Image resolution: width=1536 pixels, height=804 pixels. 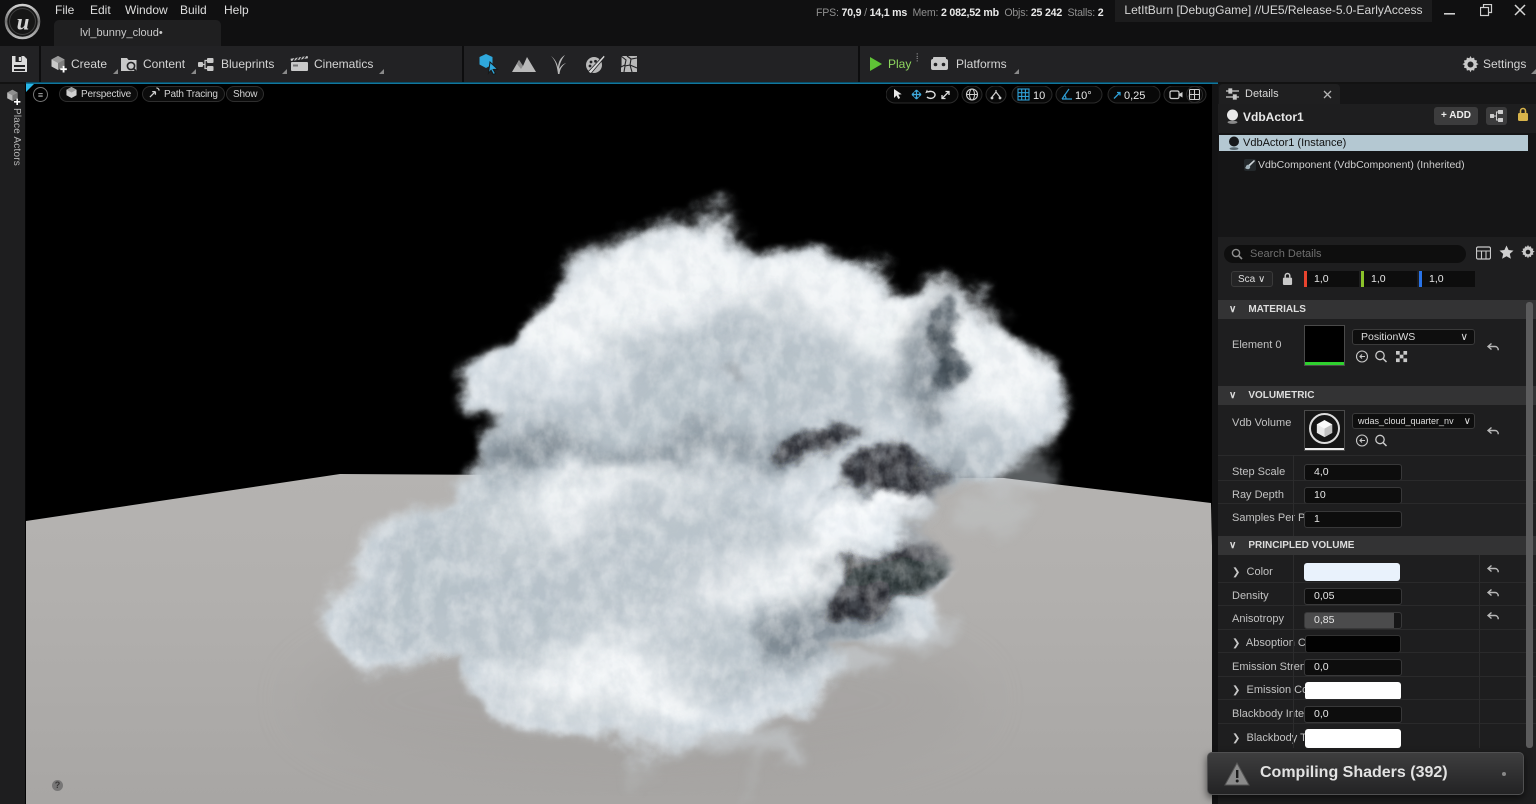 What do you see at coordinates (1134, 96) in the screenshot?
I see `svg-text: 0,25` at bounding box center [1134, 96].